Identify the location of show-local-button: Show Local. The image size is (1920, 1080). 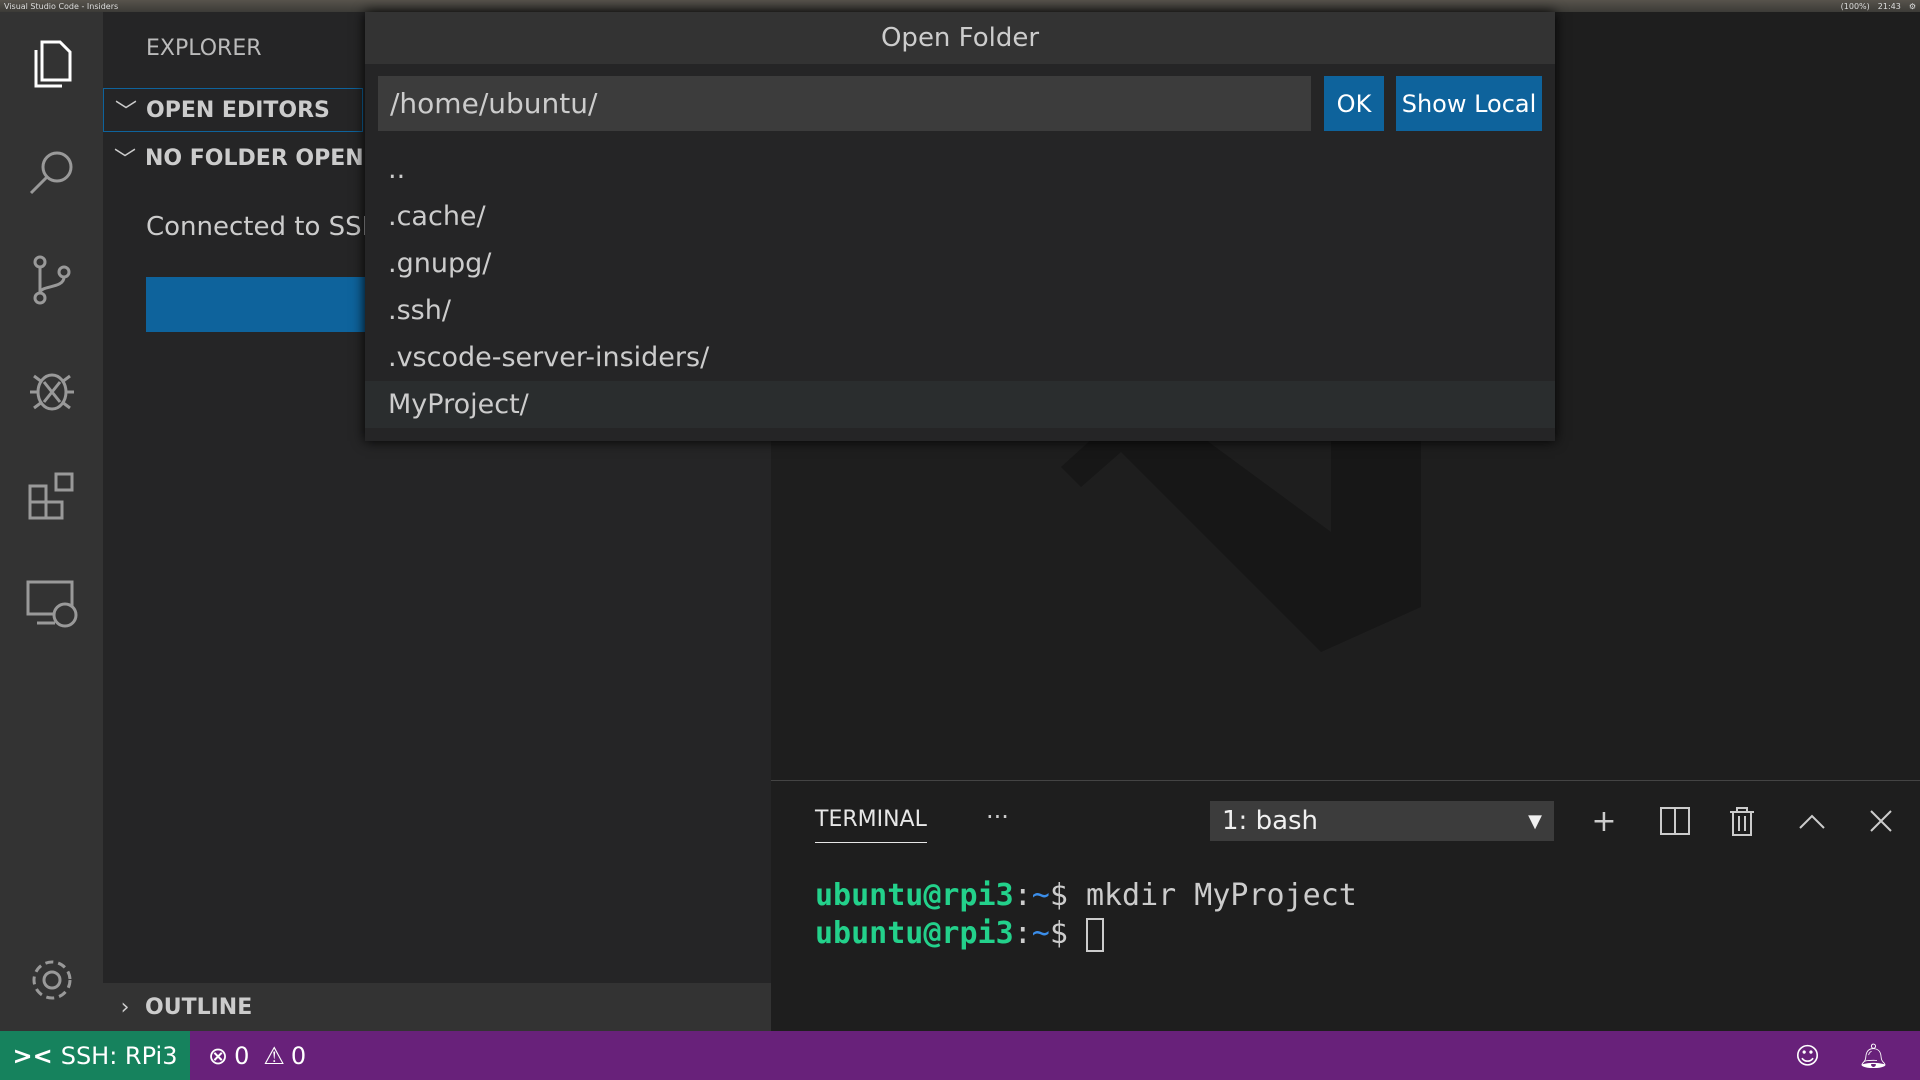
(1469, 103).